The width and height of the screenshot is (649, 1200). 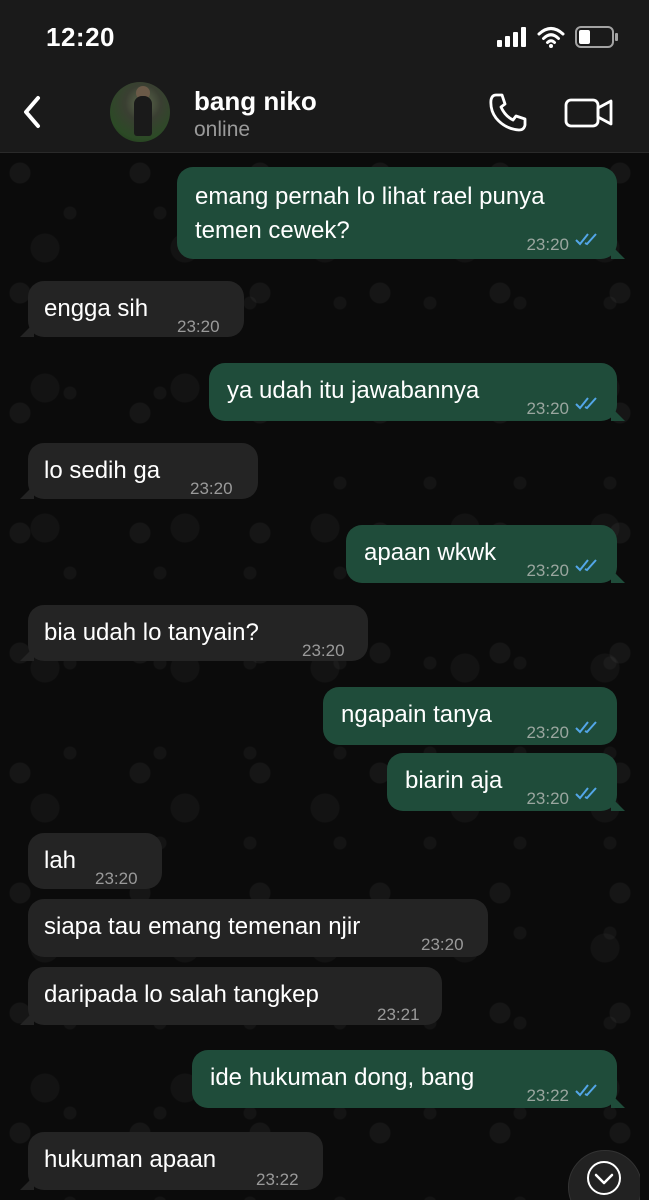 I want to click on message-incoming: engga sih 23:20, so click(x=132, y=309).